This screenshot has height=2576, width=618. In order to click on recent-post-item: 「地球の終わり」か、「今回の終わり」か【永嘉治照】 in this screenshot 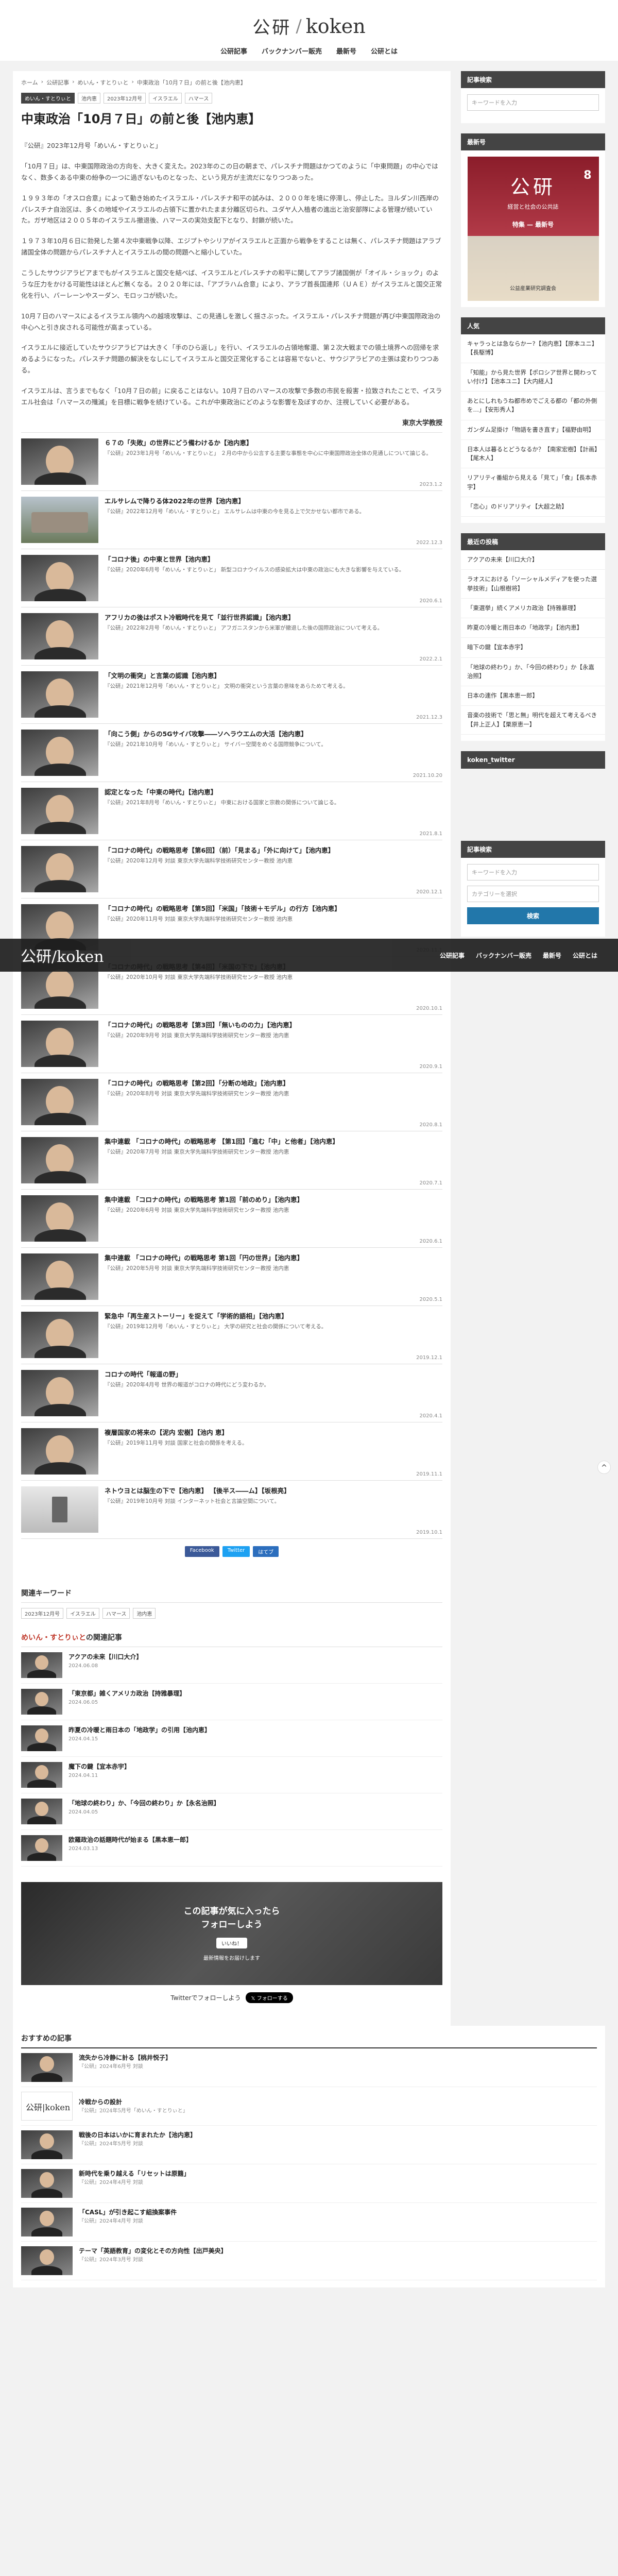, I will do `click(533, 672)`.